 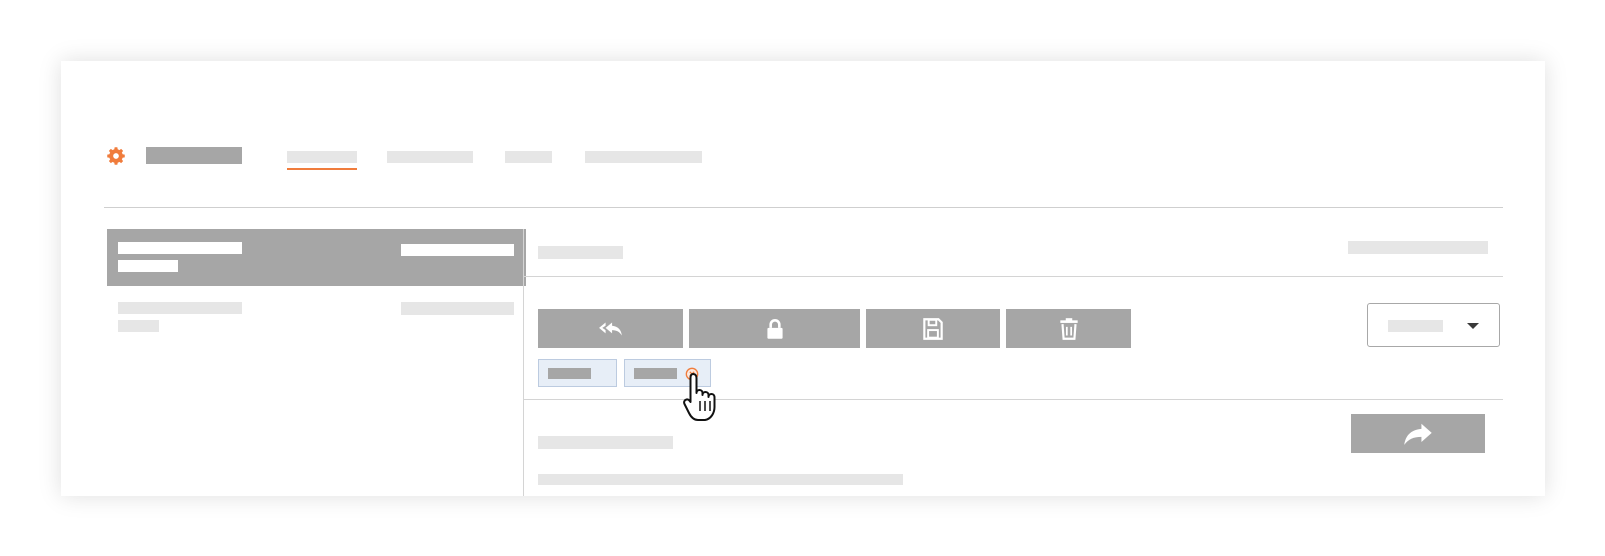 What do you see at coordinates (523, 362) in the screenshot?
I see `list-divider` at bounding box center [523, 362].